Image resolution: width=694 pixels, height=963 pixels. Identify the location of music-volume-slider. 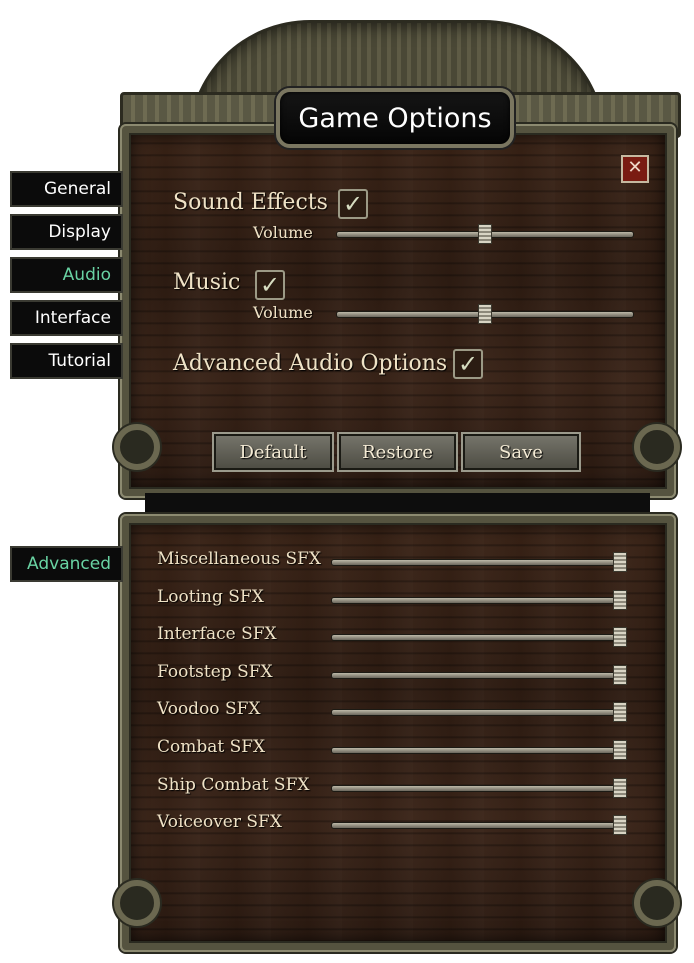
(485, 314).